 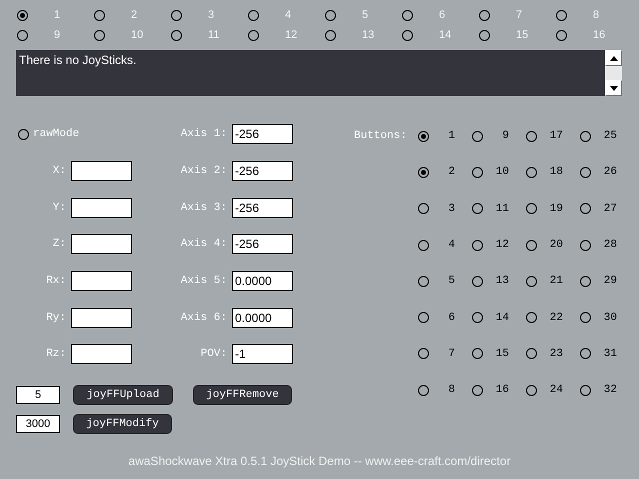 I want to click on button-number: 5, so click(x=451, y=281).